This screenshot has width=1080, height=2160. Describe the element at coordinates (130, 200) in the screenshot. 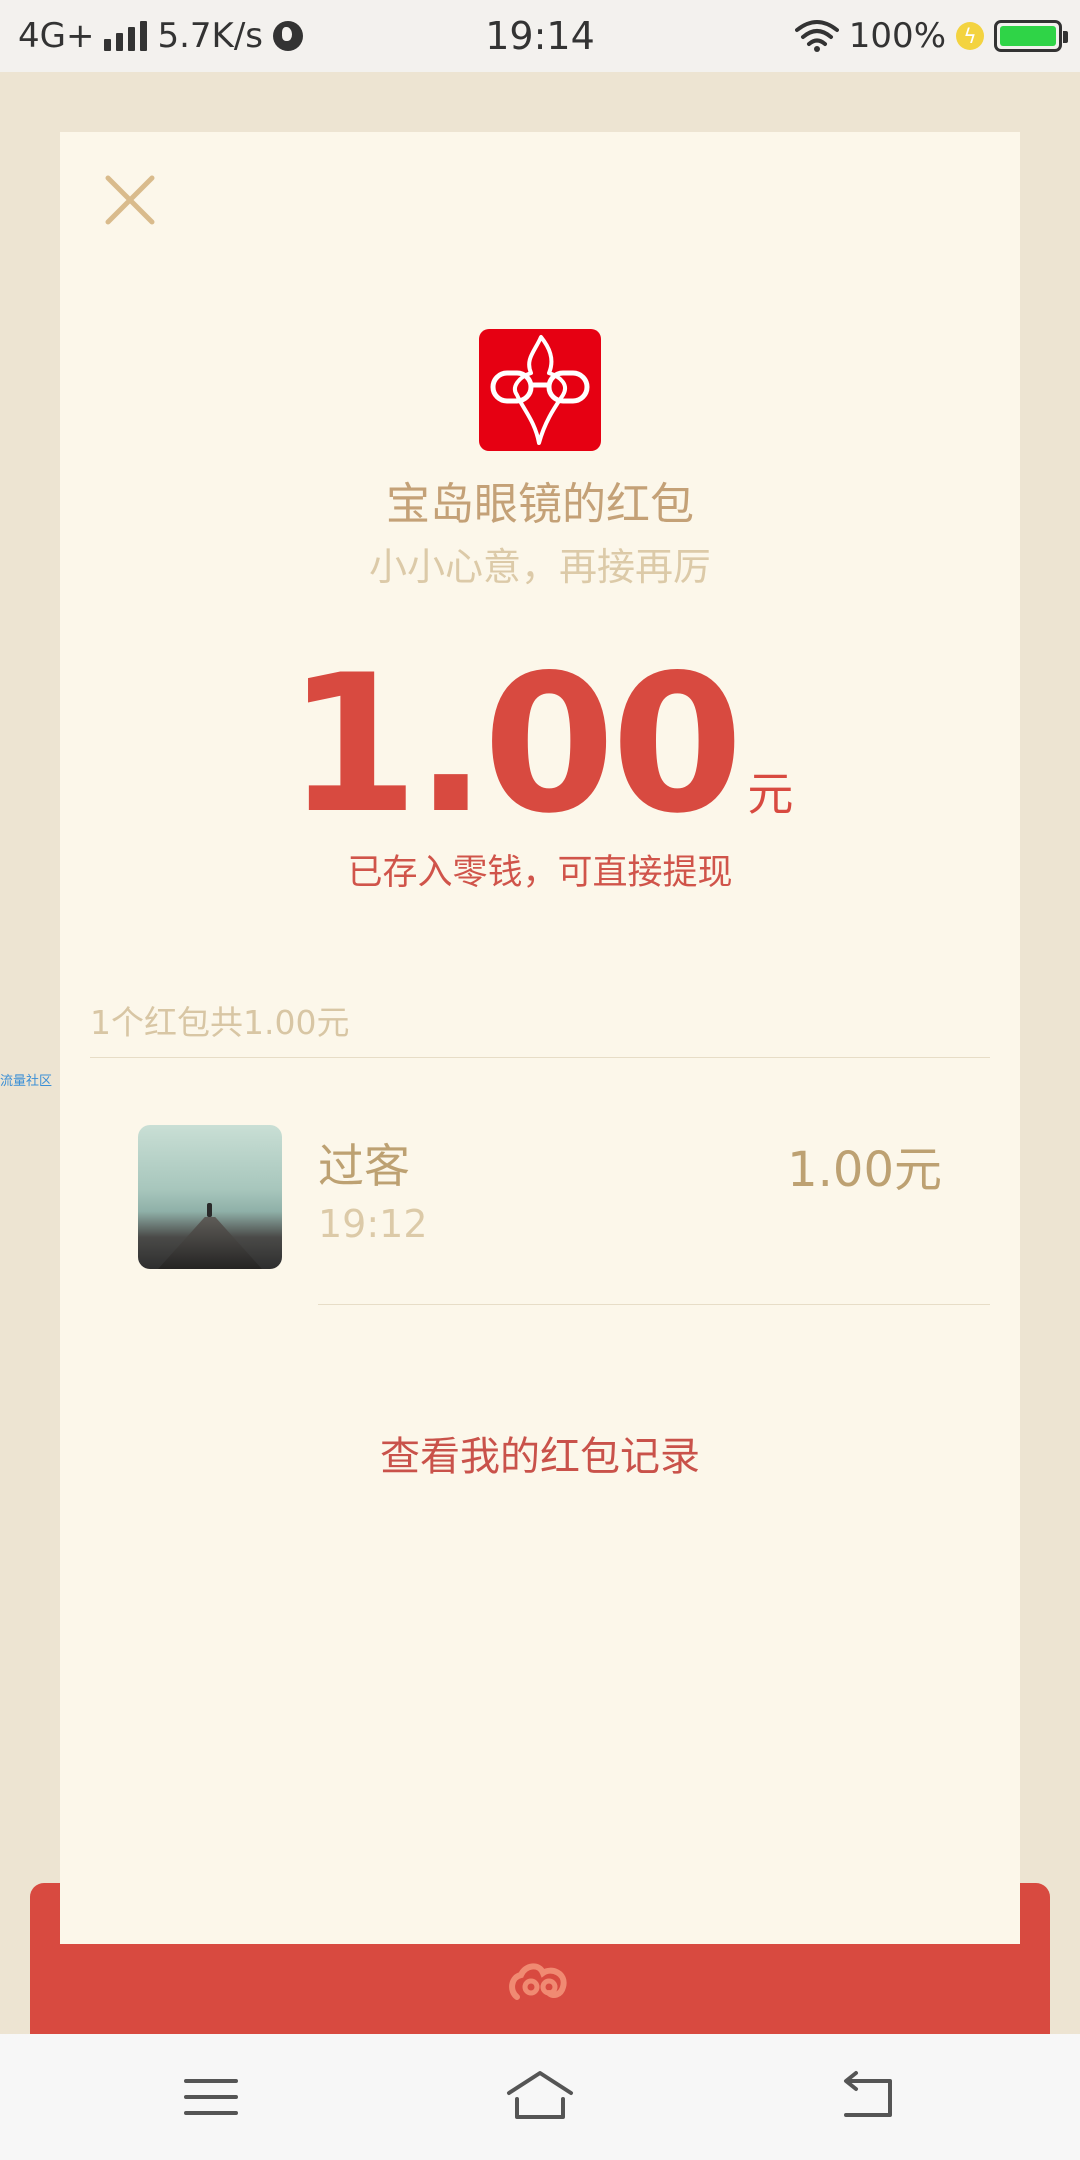

I see `close-icon` at that location.